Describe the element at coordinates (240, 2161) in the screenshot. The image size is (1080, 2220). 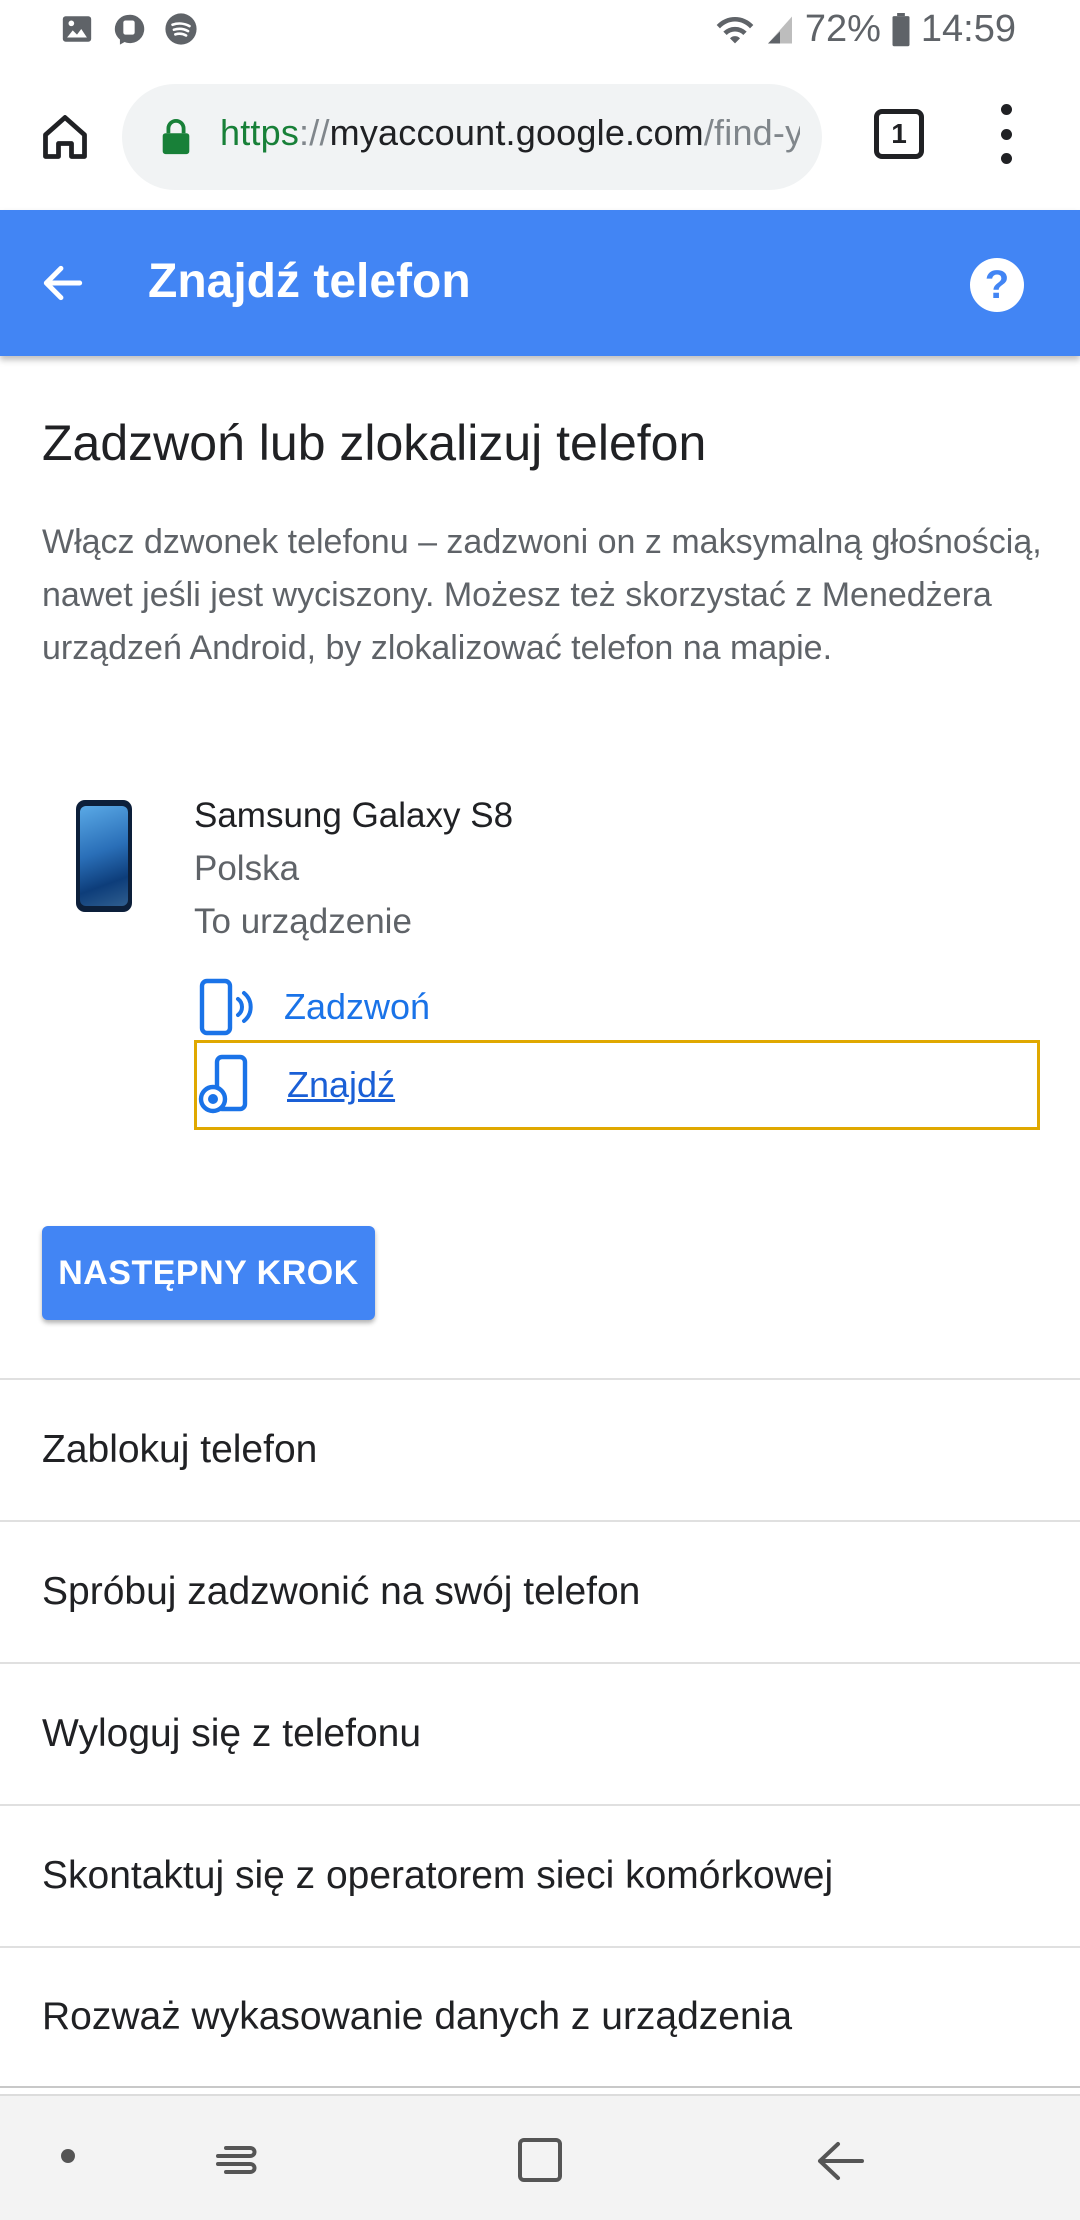
I see `recent-apps-icon` at that location.